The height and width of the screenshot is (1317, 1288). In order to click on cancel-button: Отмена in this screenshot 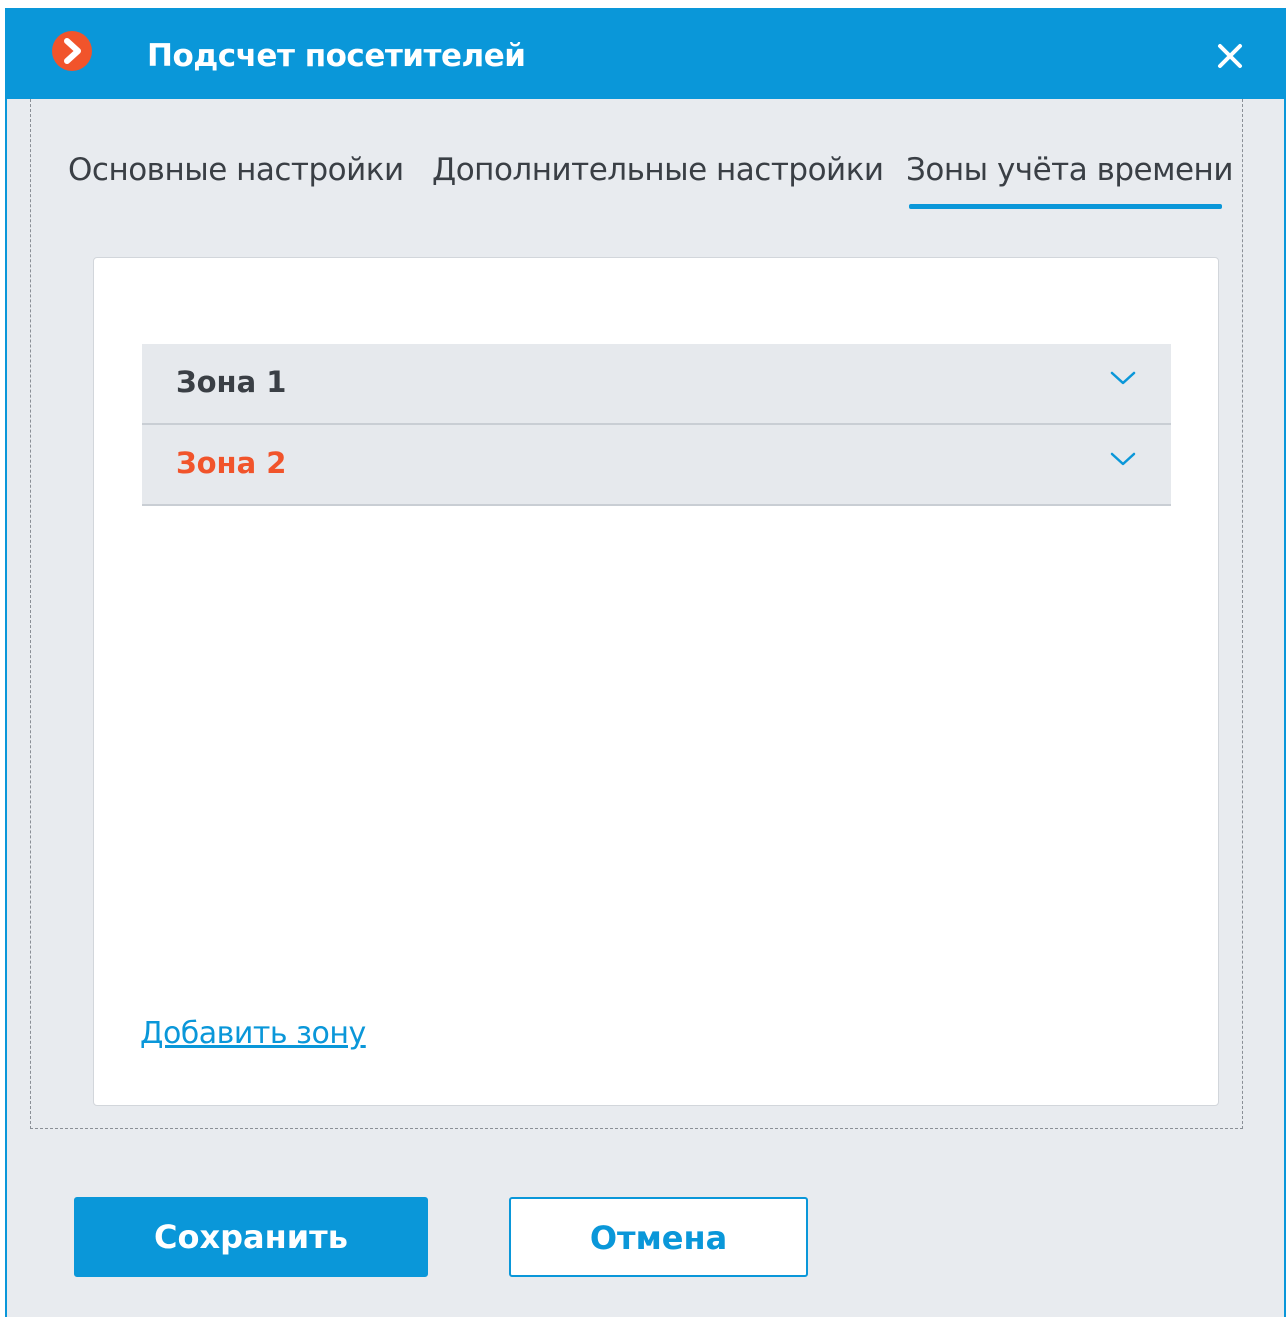, I will do `click(658, 1237)`.